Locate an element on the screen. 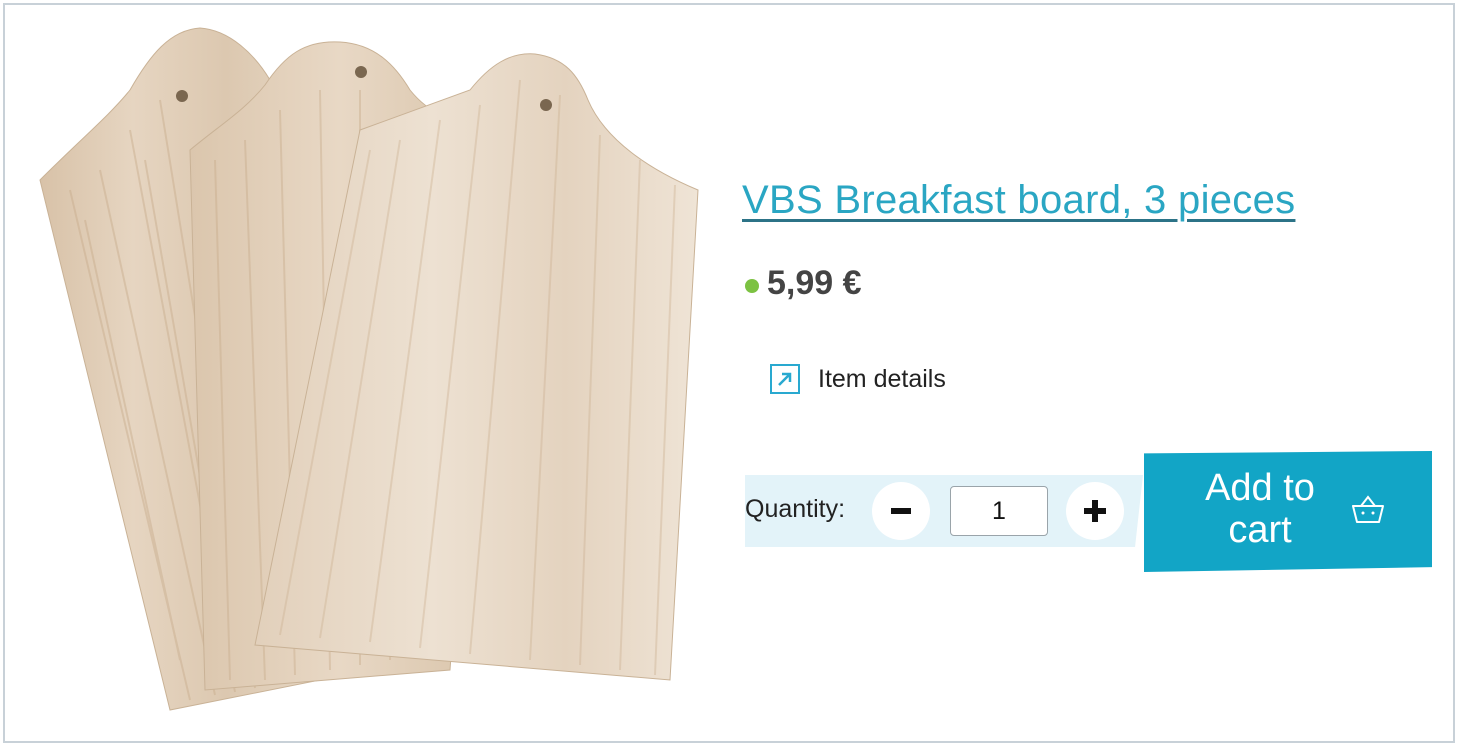 Image resolution: width=1462 pixels, height=743 pixels. quantity-input is located at coordinates (999, 511).